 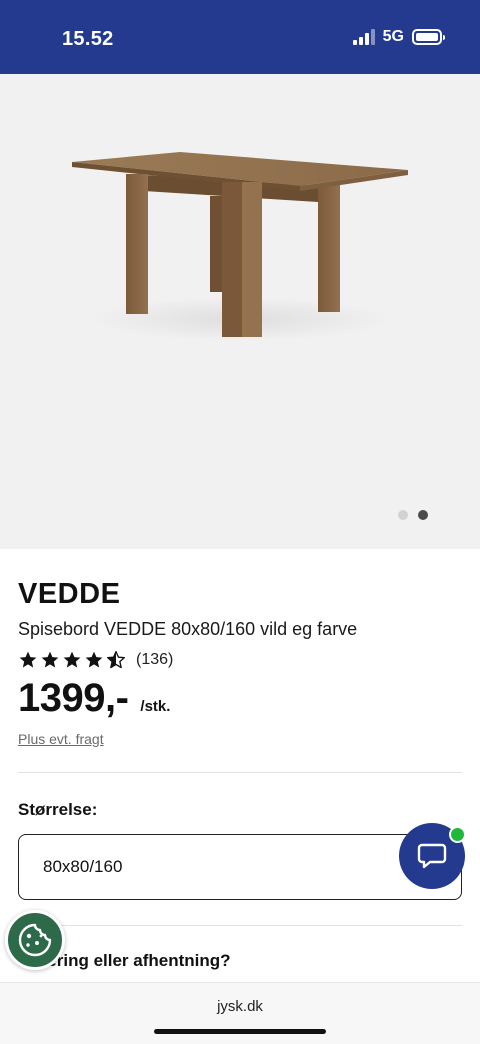 I want to click on cookie-settings-button, so click(x=35, y=940).